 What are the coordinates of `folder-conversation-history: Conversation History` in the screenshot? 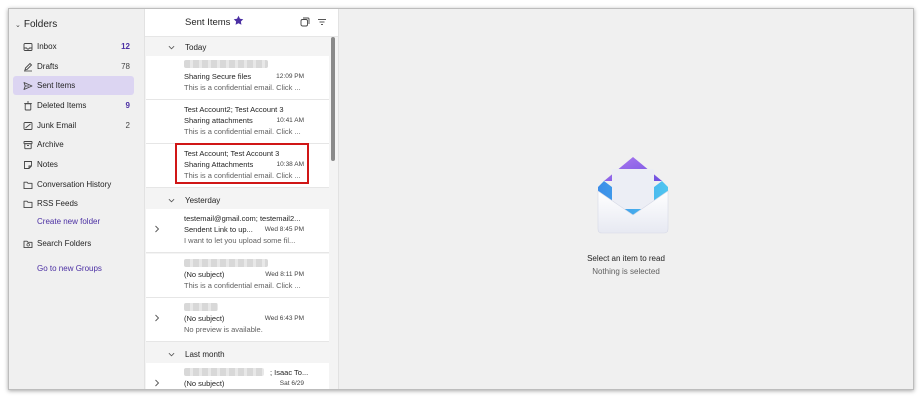 It's located at (73, 184).